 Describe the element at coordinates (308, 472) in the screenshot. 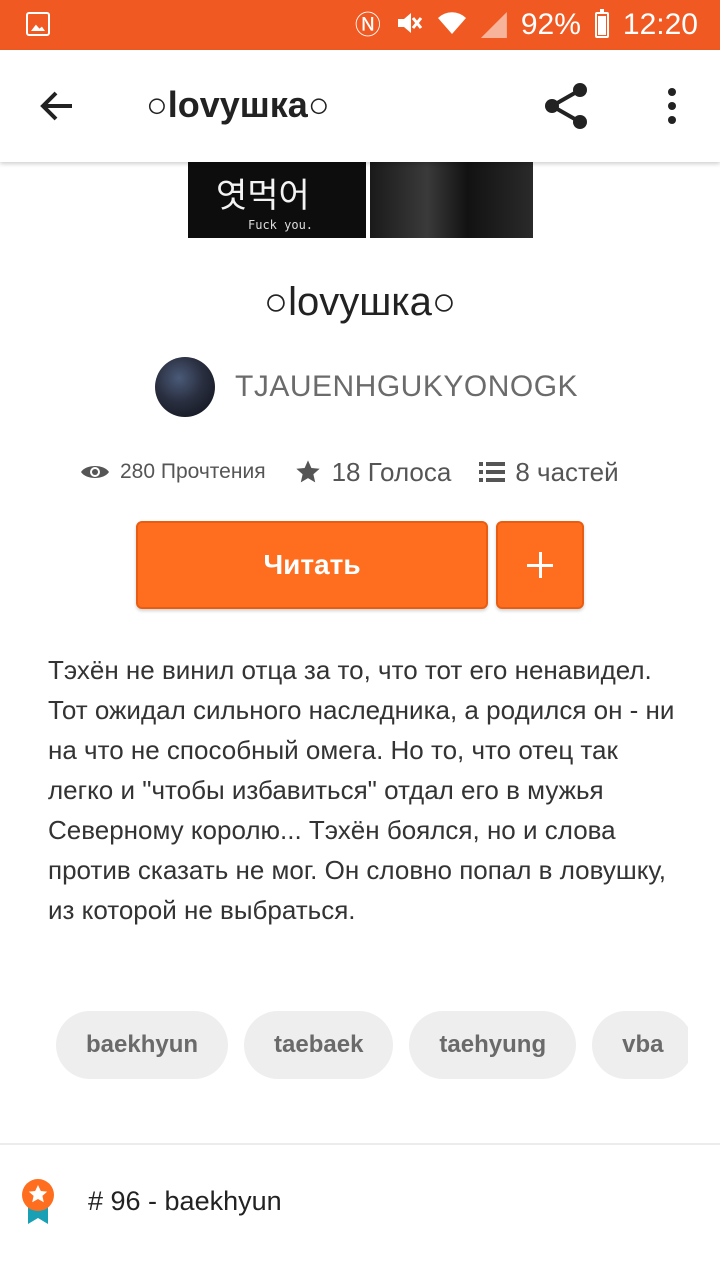

I see `star-icon` at that location.